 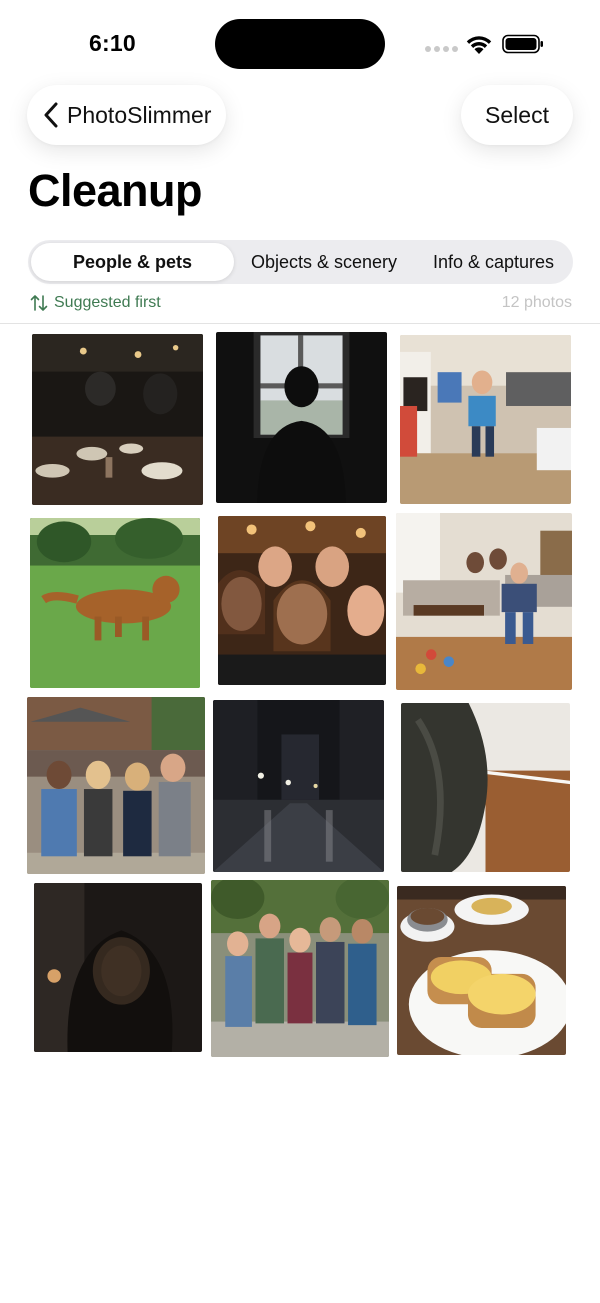 I want to click on wifi-icon, so click(x=479, y=45).